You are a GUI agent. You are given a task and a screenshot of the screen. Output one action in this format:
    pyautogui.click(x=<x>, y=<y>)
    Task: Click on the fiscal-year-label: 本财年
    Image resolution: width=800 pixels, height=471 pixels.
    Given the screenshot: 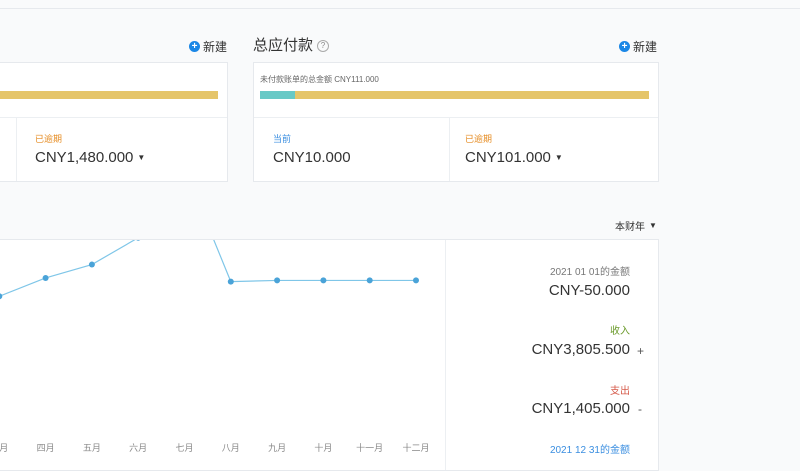 What is the action you would take?
    pyautogui.click(x=630, y=227)
    